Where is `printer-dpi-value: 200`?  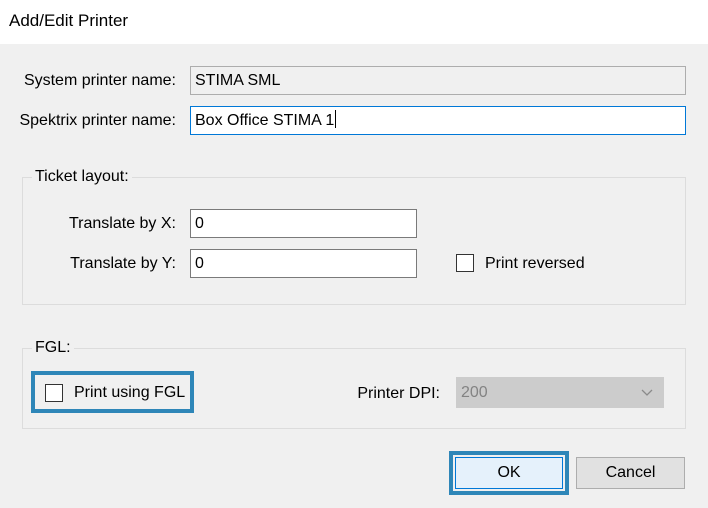
printer-dpi-value: 200 is located at coordinates (474, 392).